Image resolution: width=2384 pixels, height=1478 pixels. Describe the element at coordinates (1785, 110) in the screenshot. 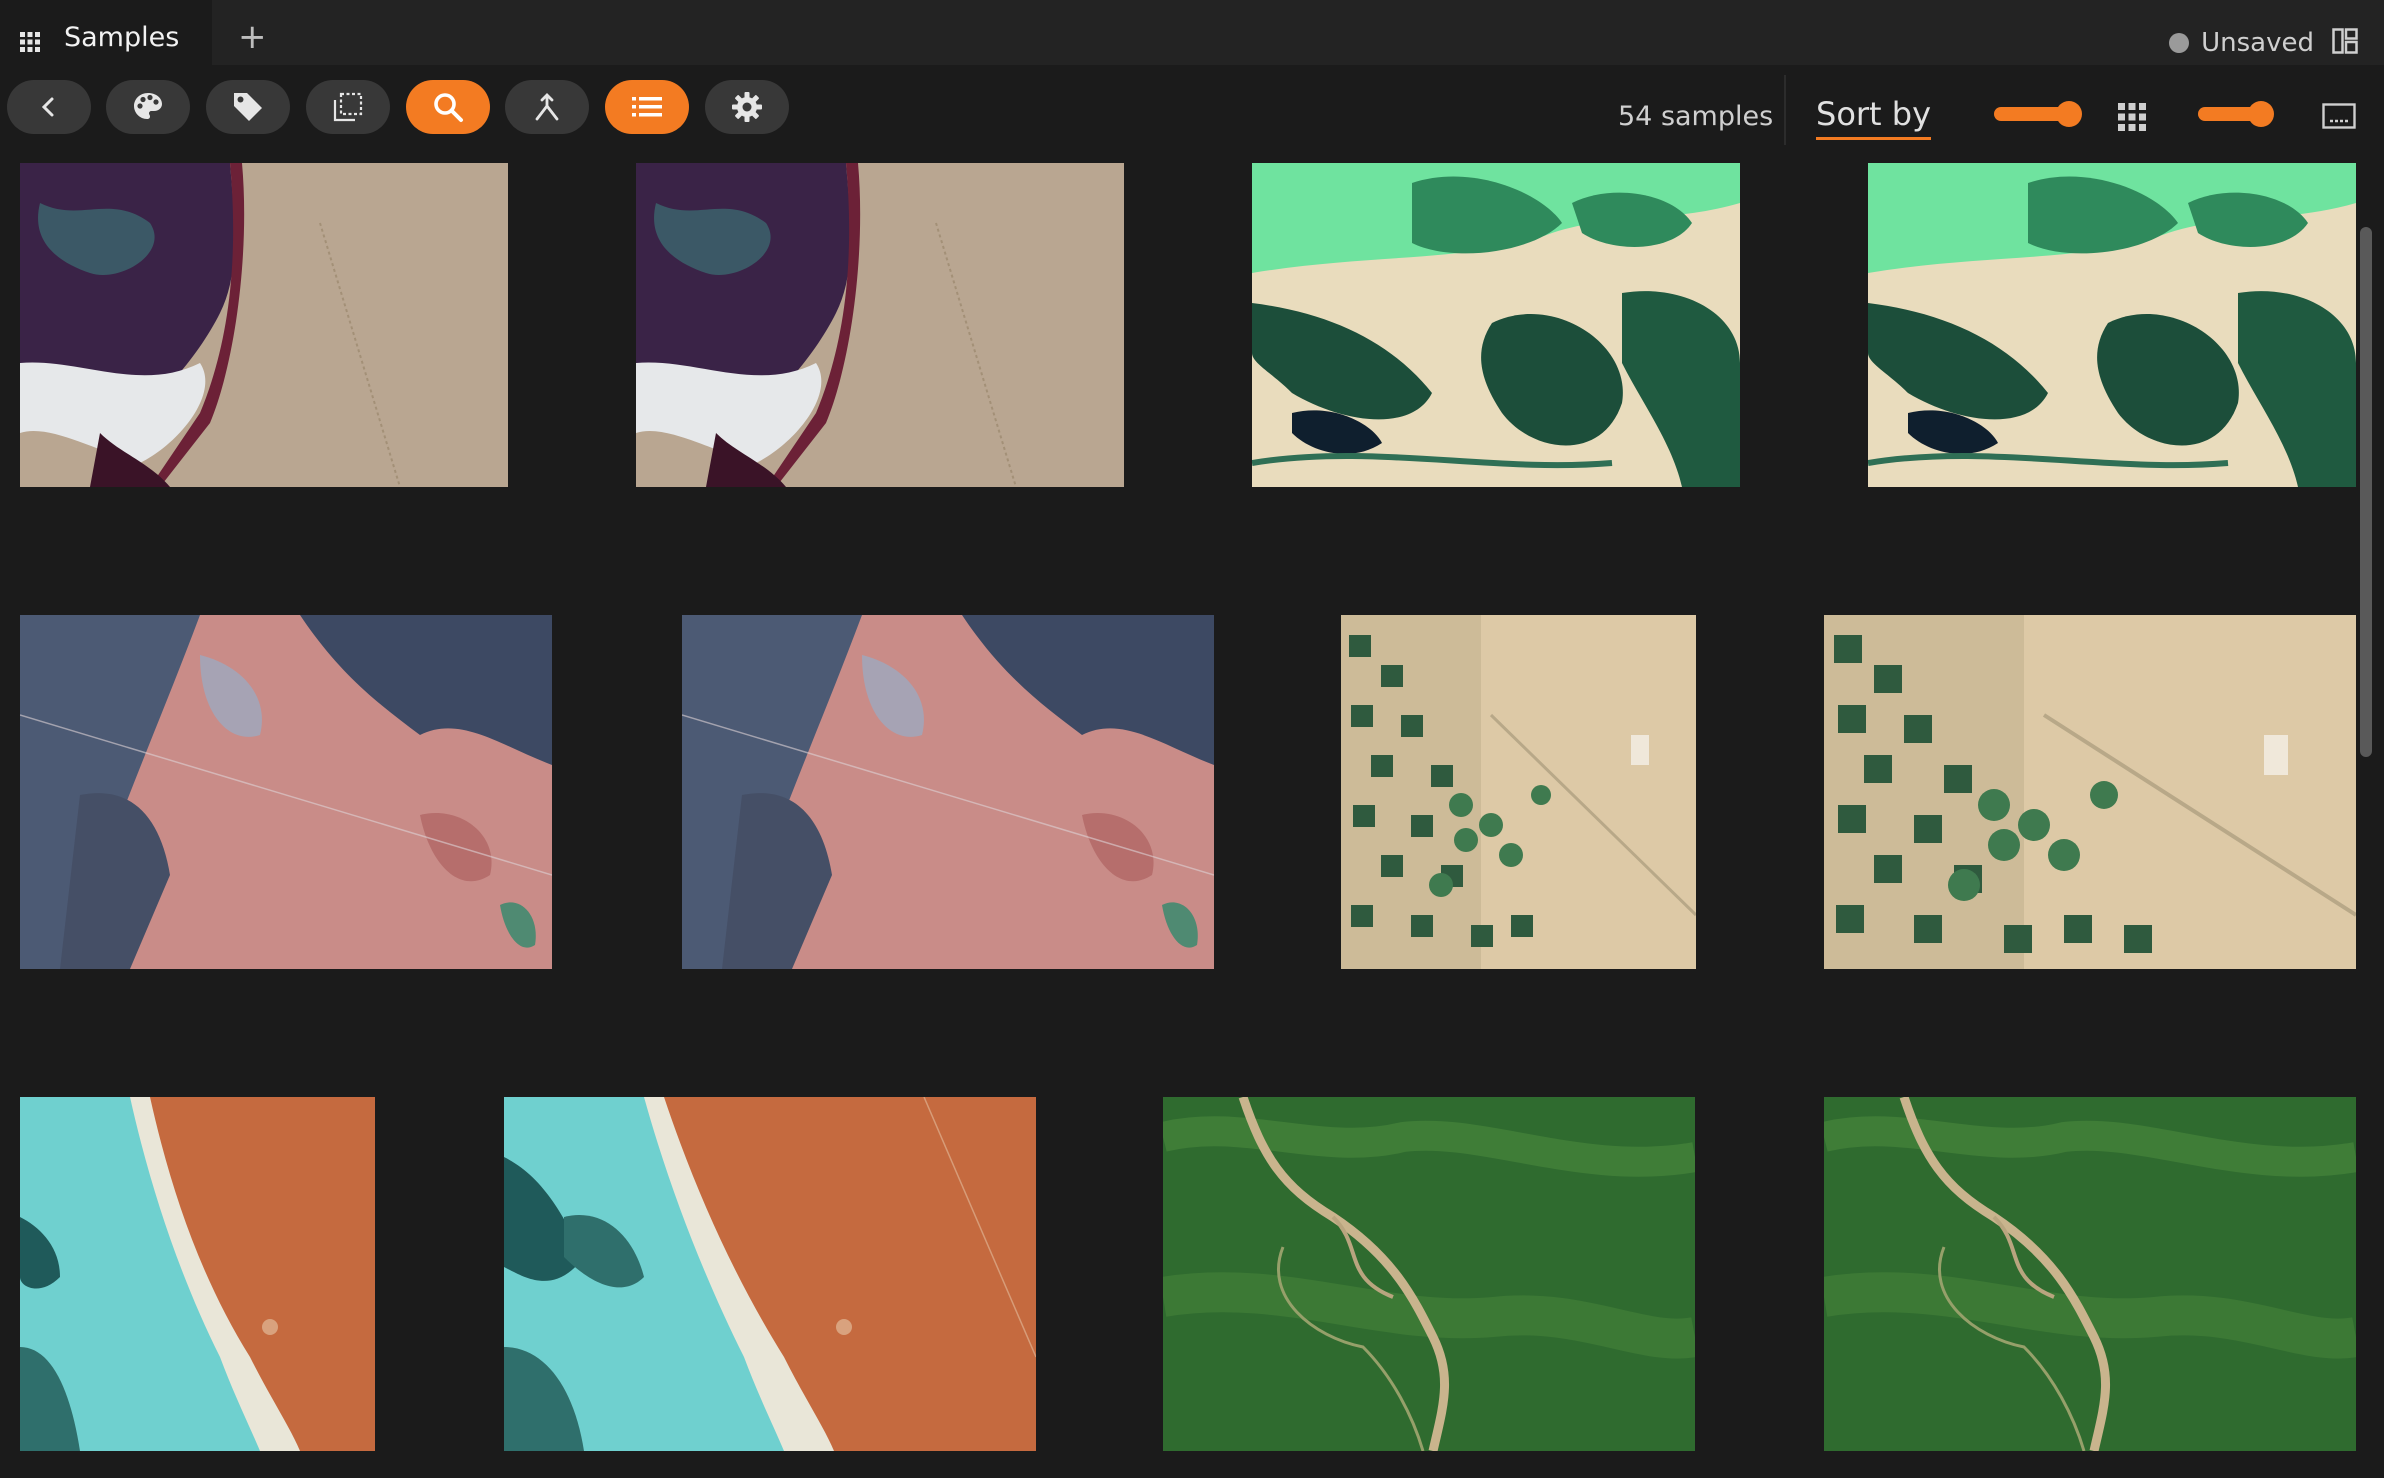

I see `toolbar-divider` at that location.